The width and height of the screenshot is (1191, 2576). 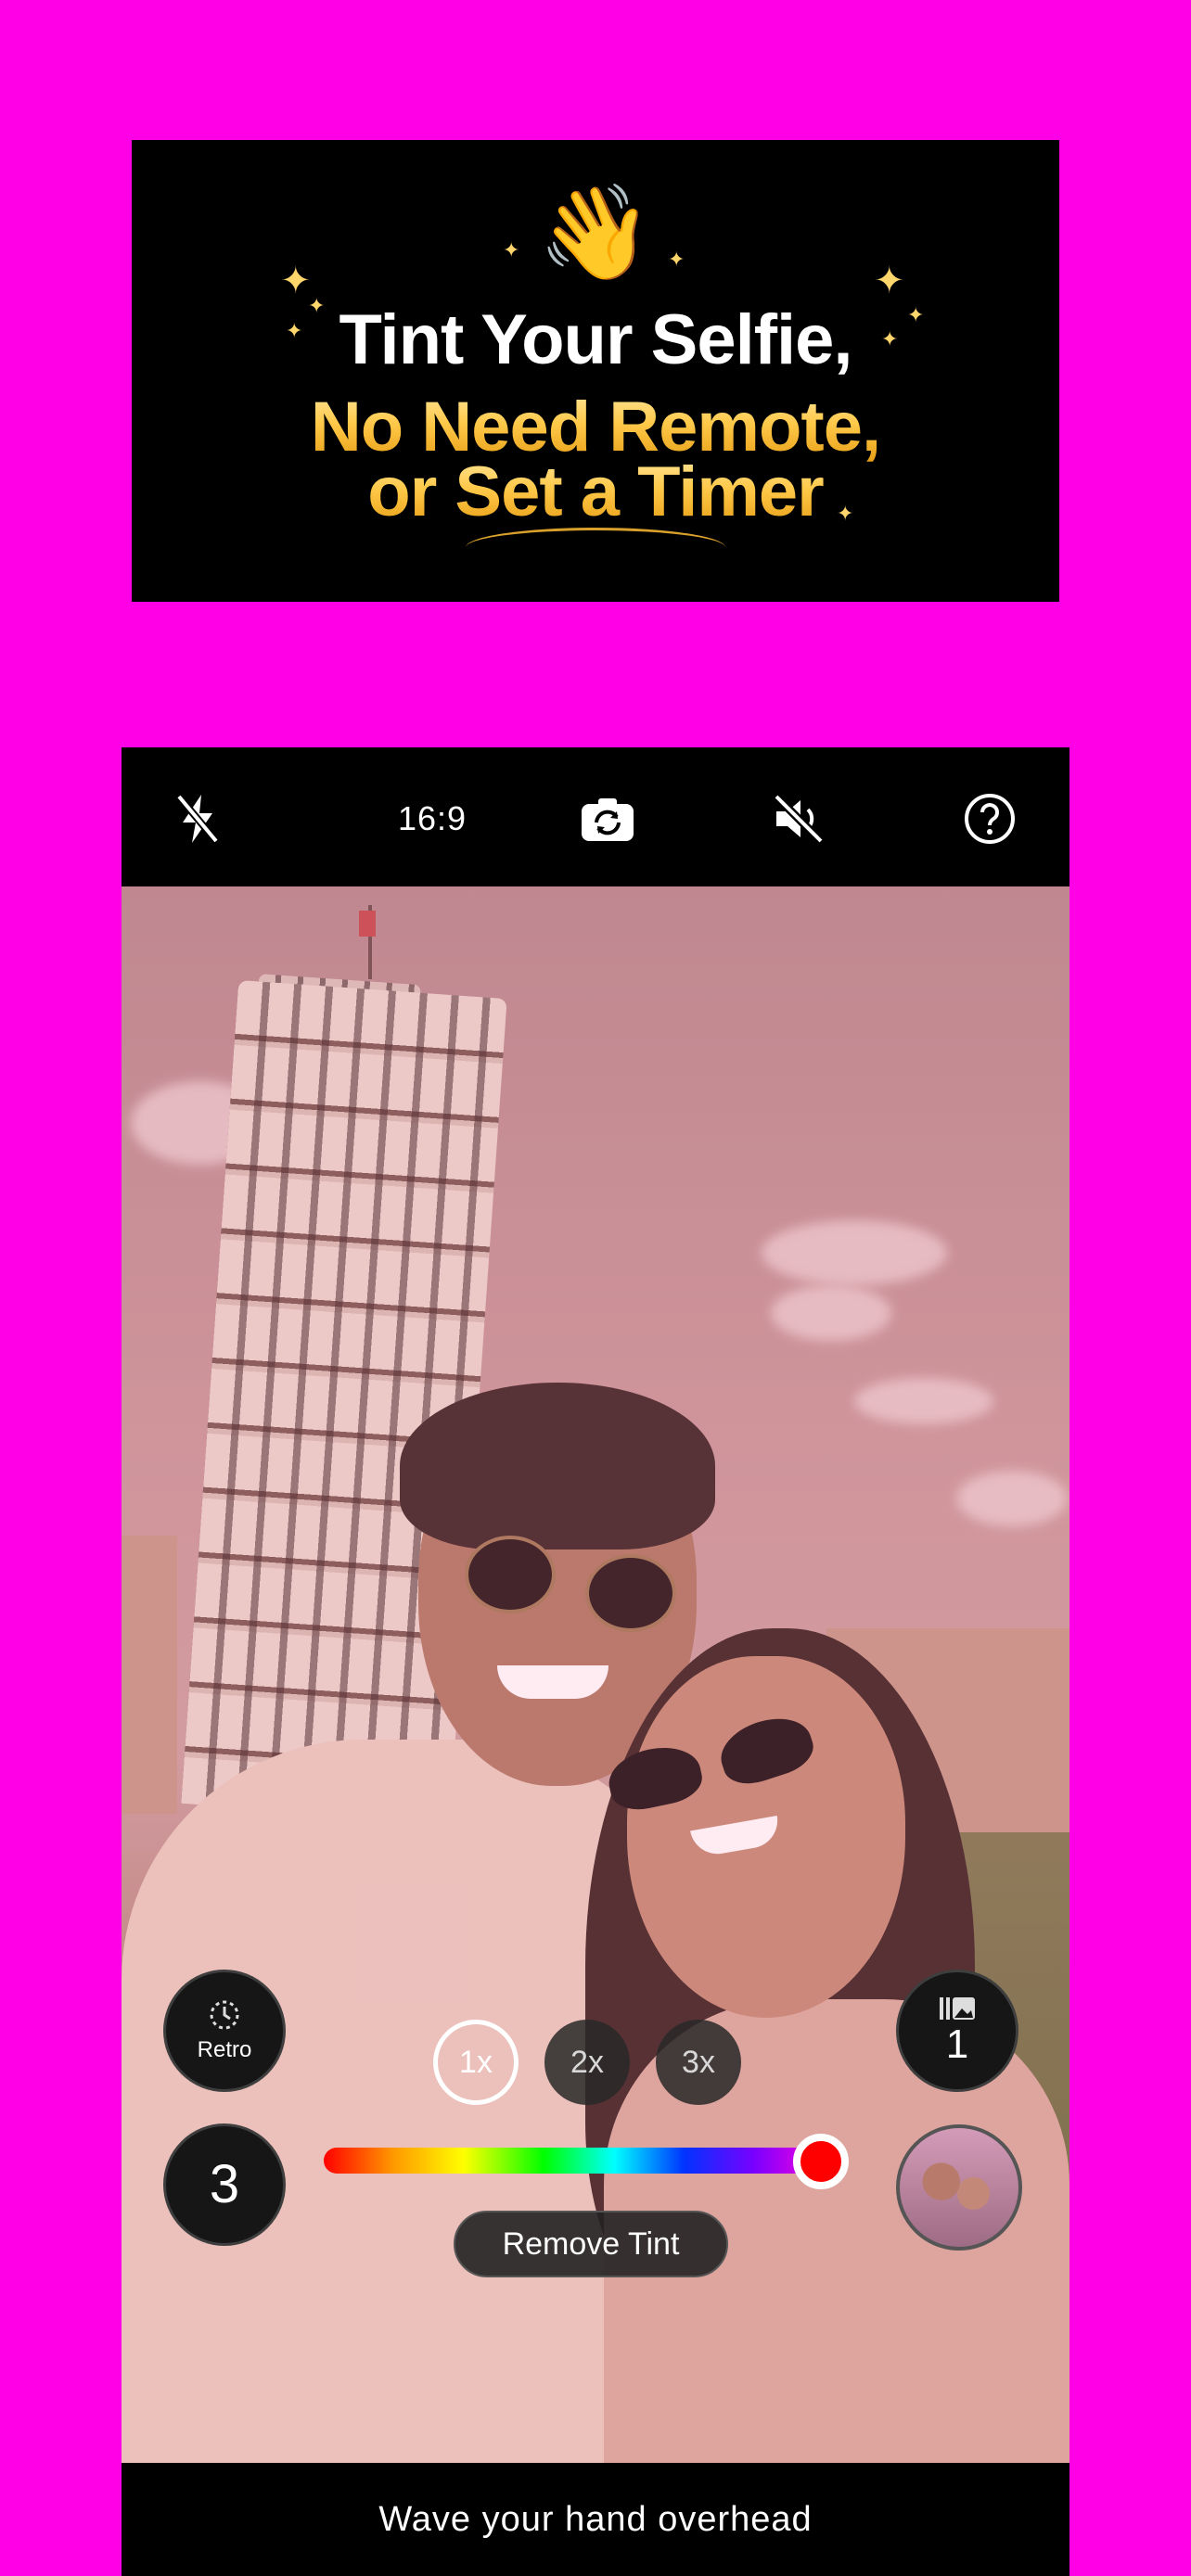 I want to click on gesture-hint: Wave your hand overhead, so click(x=595, y=2519).